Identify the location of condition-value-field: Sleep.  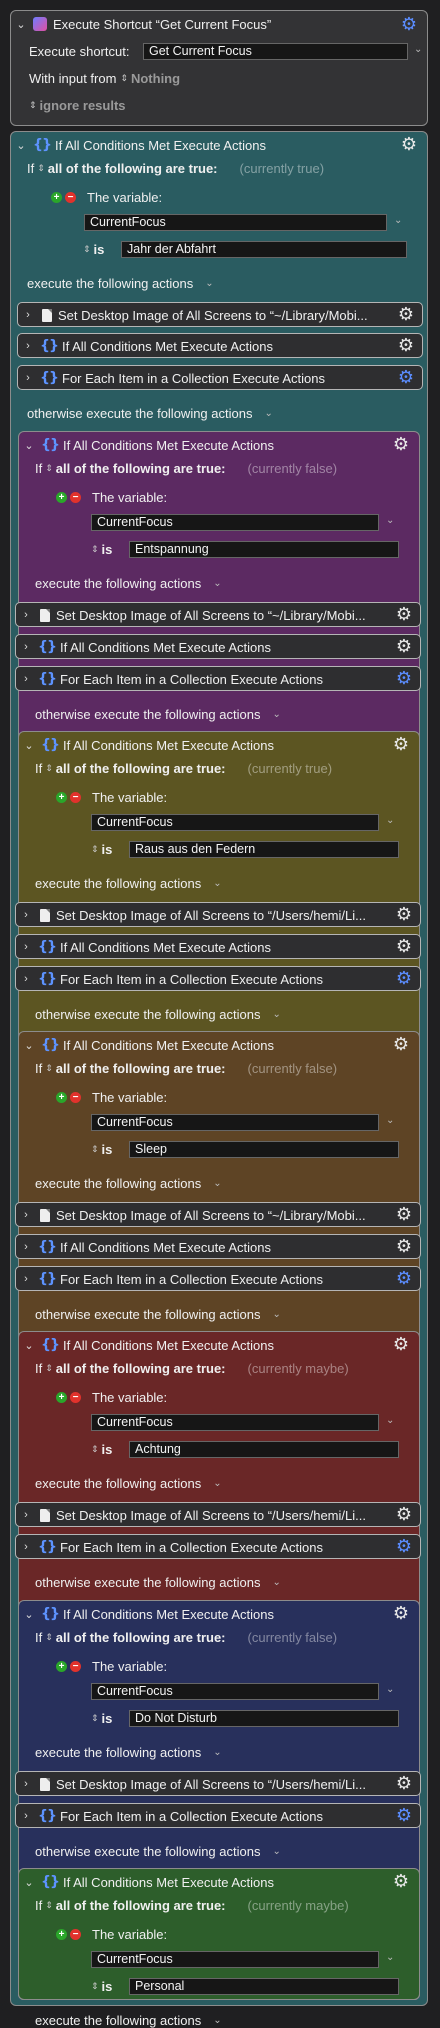
(264, 1149).